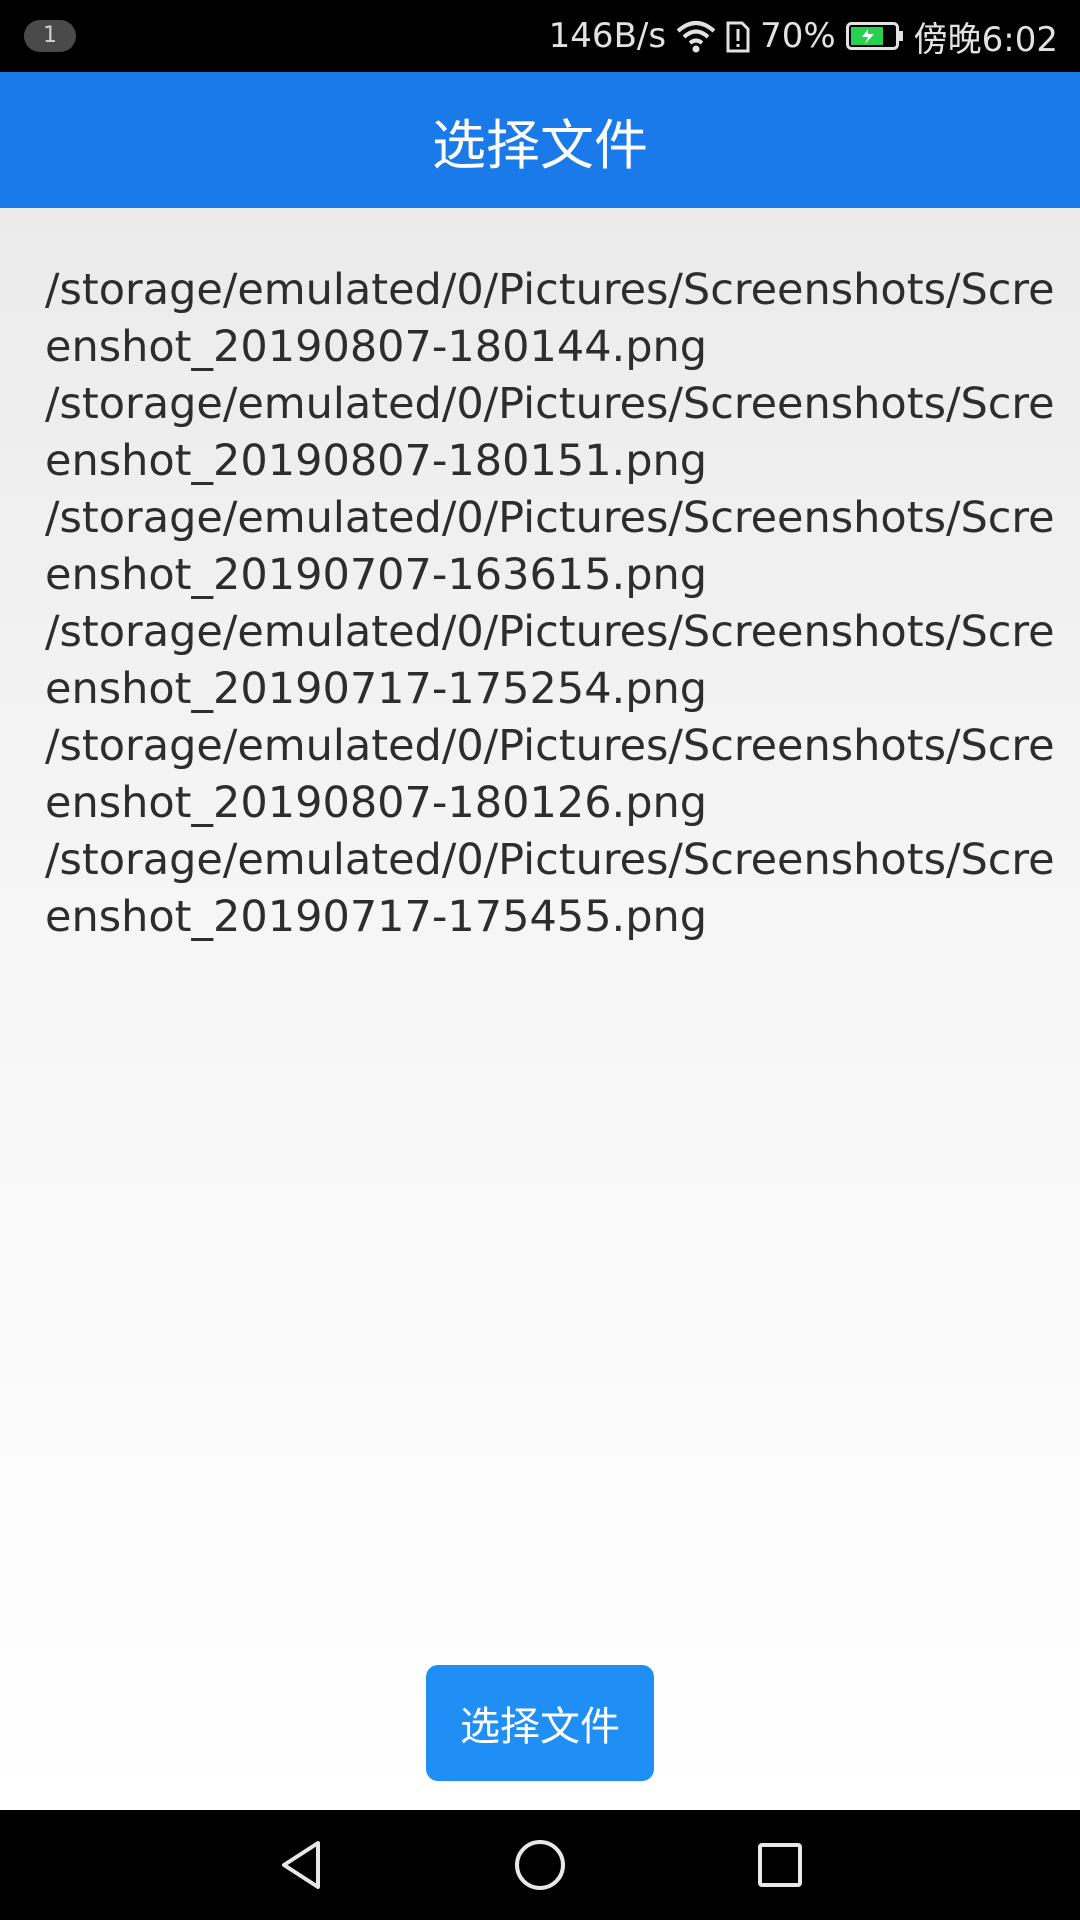  Describe the element at coordinates (540, 36) in the screenshot. I see `status-bar: 1 146B/s 70% 傍晚6:02` at that location.